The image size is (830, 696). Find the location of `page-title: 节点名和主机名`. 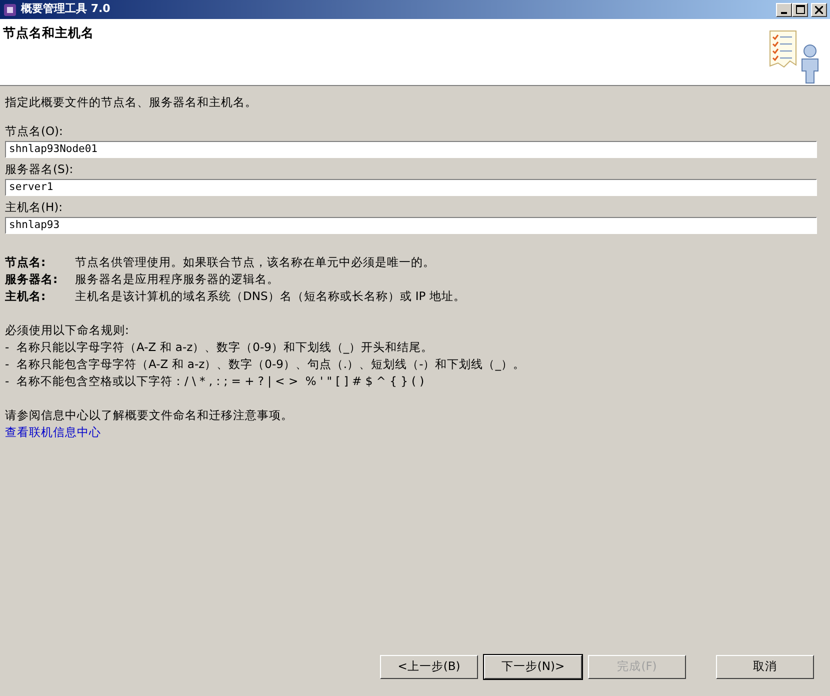

page-title: 节点名和主机名 is located at coordinates (48, 33).